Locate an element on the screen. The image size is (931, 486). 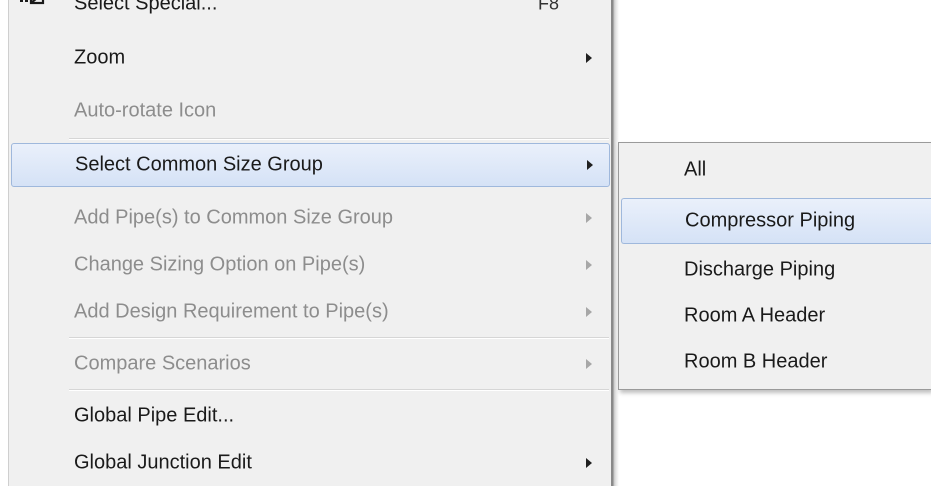
submenu-item-compressor-piping: Compressor Piping is located at coordinates (776, 221).